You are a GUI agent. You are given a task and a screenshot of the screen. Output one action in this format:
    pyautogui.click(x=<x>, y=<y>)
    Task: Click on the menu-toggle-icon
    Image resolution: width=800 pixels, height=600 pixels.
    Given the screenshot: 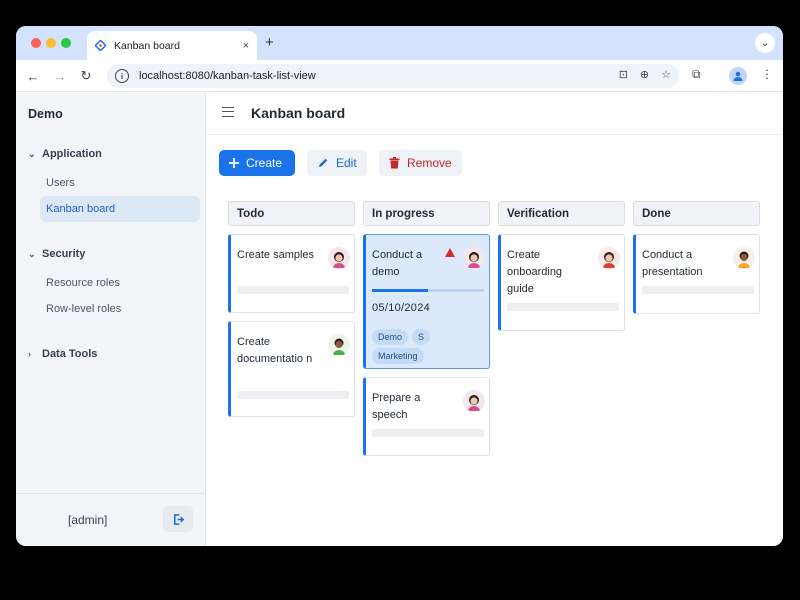 What is the action you would take?
    pyautogui.click(x=228, y=112)
    